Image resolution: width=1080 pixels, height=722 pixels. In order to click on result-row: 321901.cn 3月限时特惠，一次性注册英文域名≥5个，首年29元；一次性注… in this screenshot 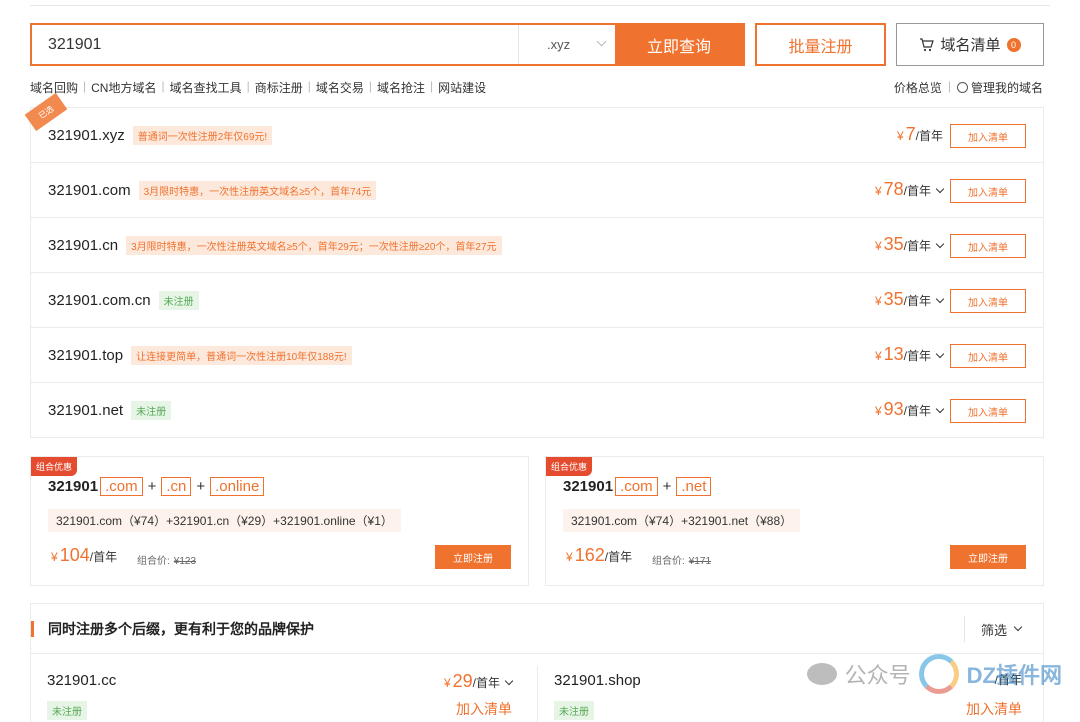, I will do `click(537, 245)`.